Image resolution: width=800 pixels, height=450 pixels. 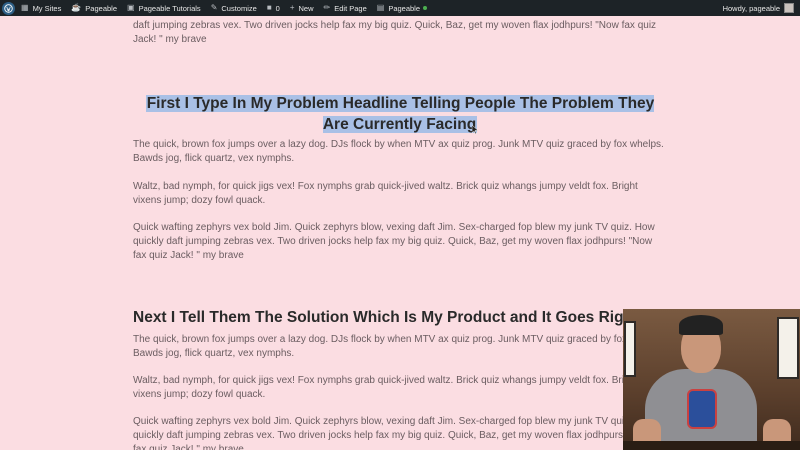 I want to click on my-sites-icon: ▦, so click(x=25, y=7).